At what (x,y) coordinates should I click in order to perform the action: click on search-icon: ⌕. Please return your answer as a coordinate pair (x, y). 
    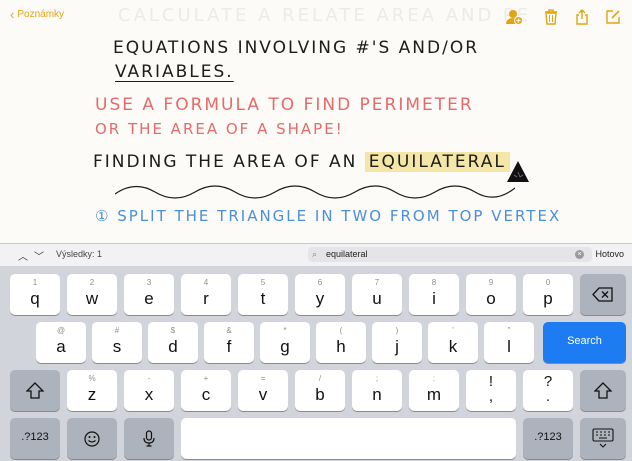
    Looking at the image, I should click on (315, 254).